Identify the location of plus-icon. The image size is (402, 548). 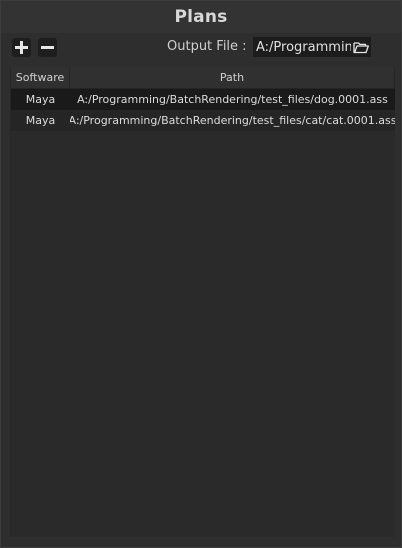
(21, 47).